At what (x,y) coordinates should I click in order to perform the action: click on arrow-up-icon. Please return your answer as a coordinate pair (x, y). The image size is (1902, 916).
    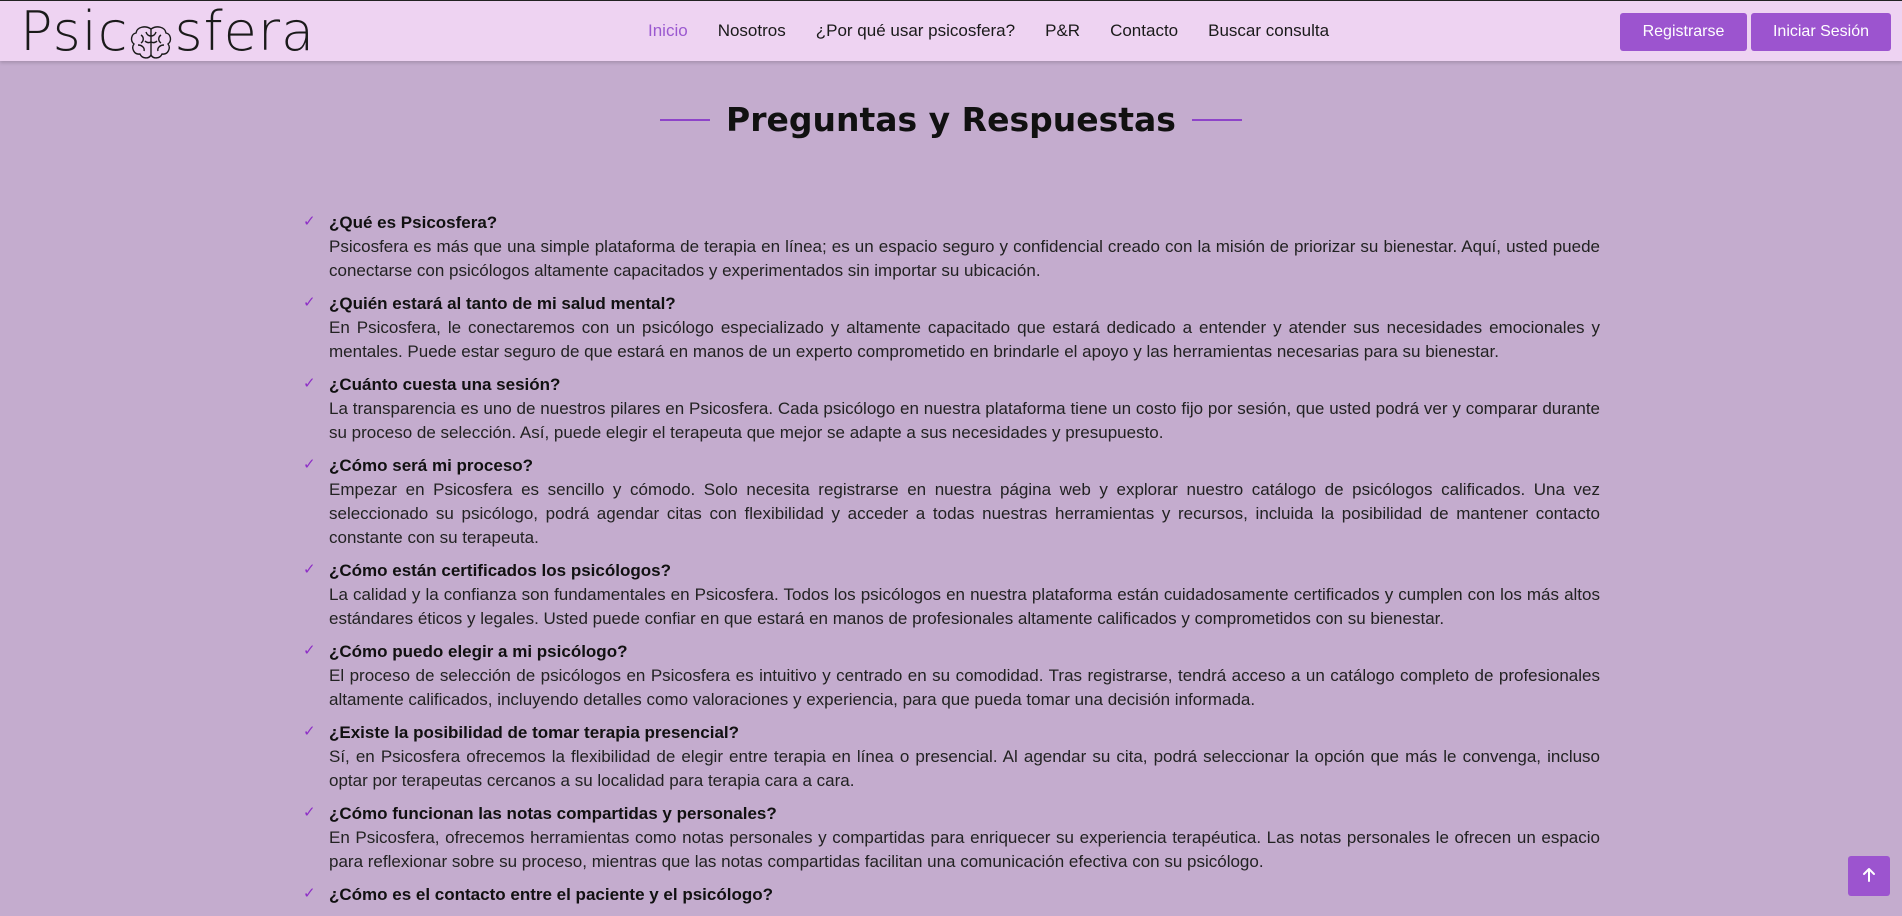
    Looking at the image, I should click on (1869, 876).